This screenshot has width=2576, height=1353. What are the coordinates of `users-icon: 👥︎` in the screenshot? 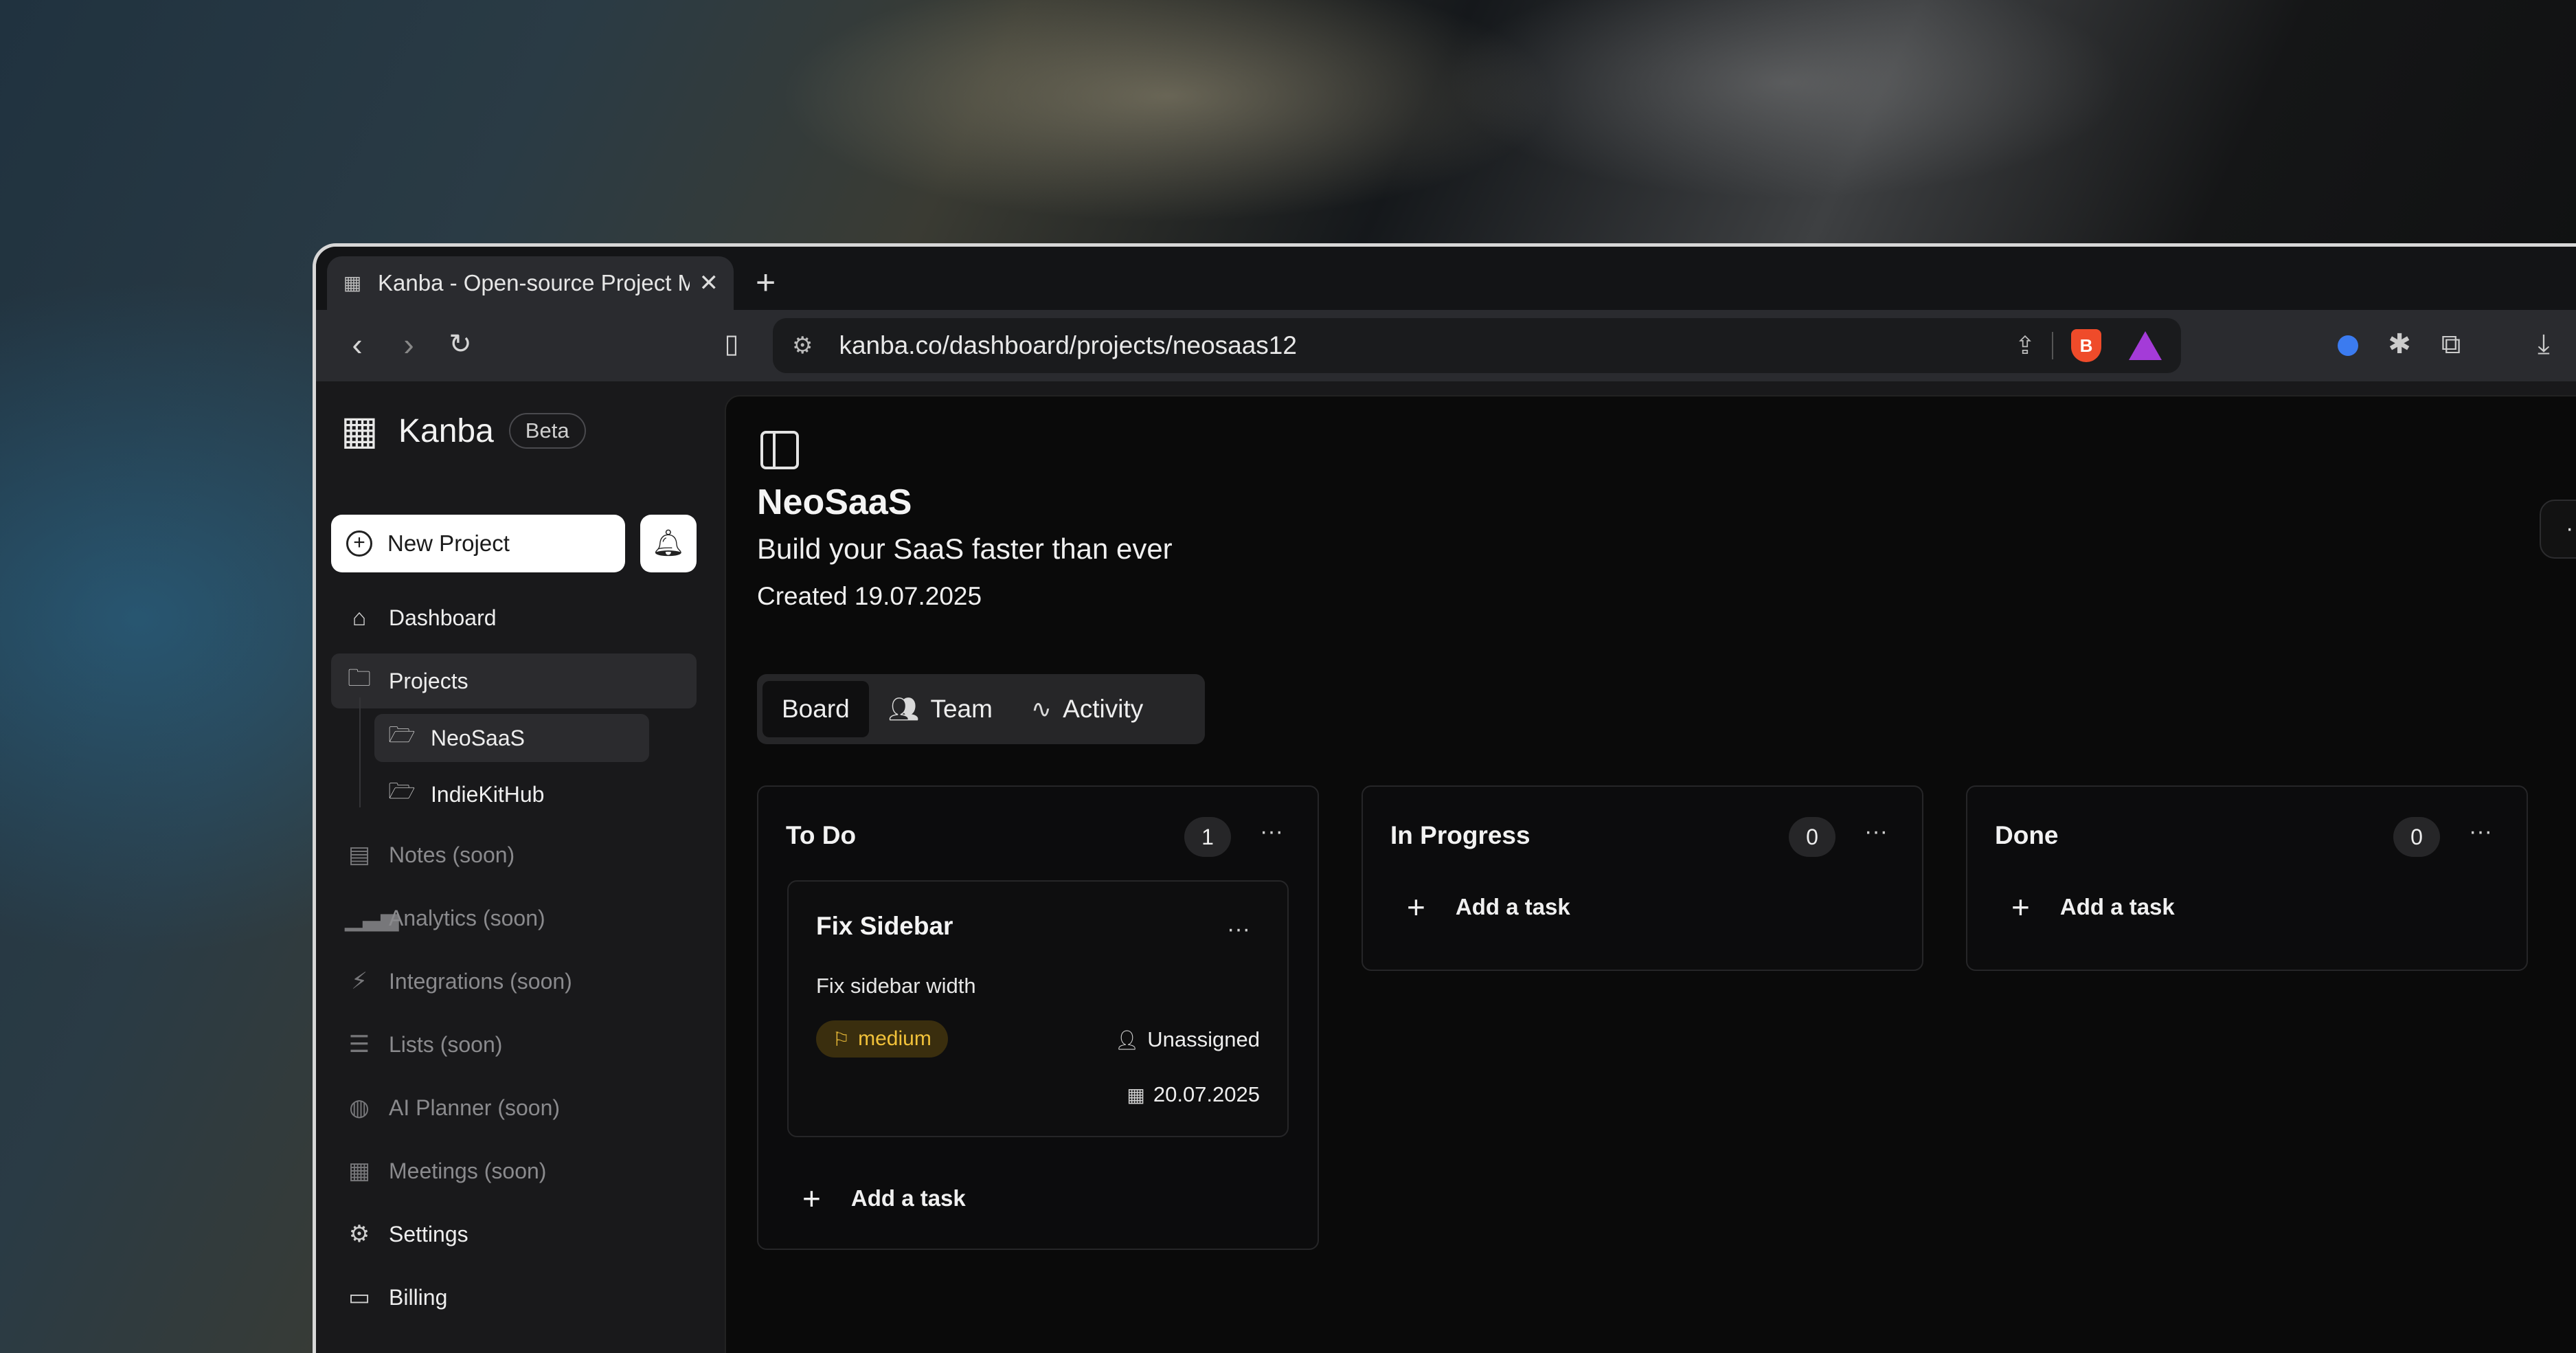 It's located at (904, 709).